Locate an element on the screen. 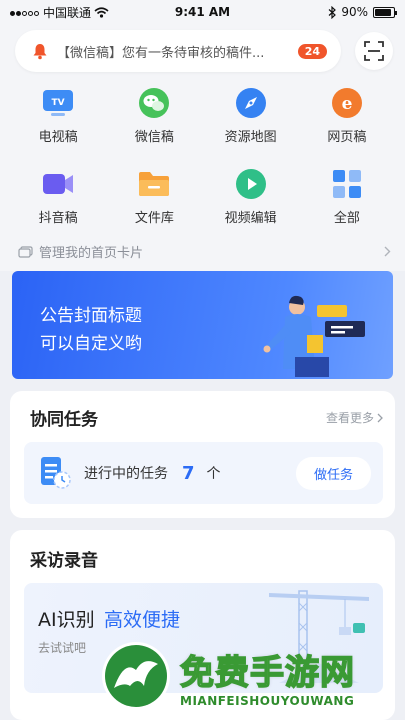 This screenshot has width=405, height=720. grid-item-web: e 网页稿 is located at coordinates (347, 115).